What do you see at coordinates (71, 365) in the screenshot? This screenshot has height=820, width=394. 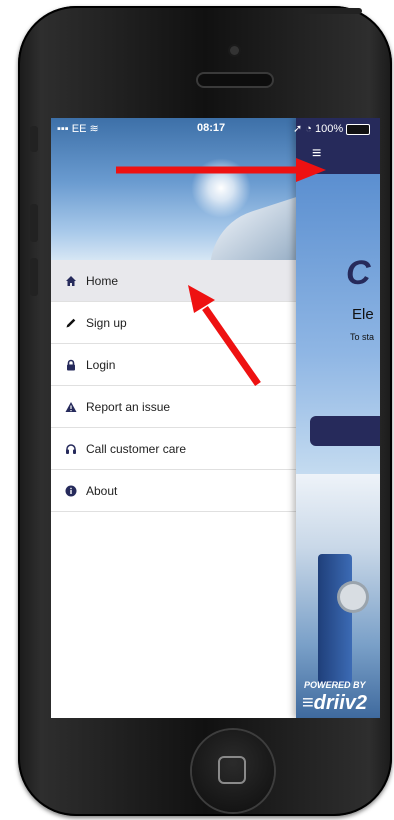 I see `lock-icon` at bounding box center [71, 365].